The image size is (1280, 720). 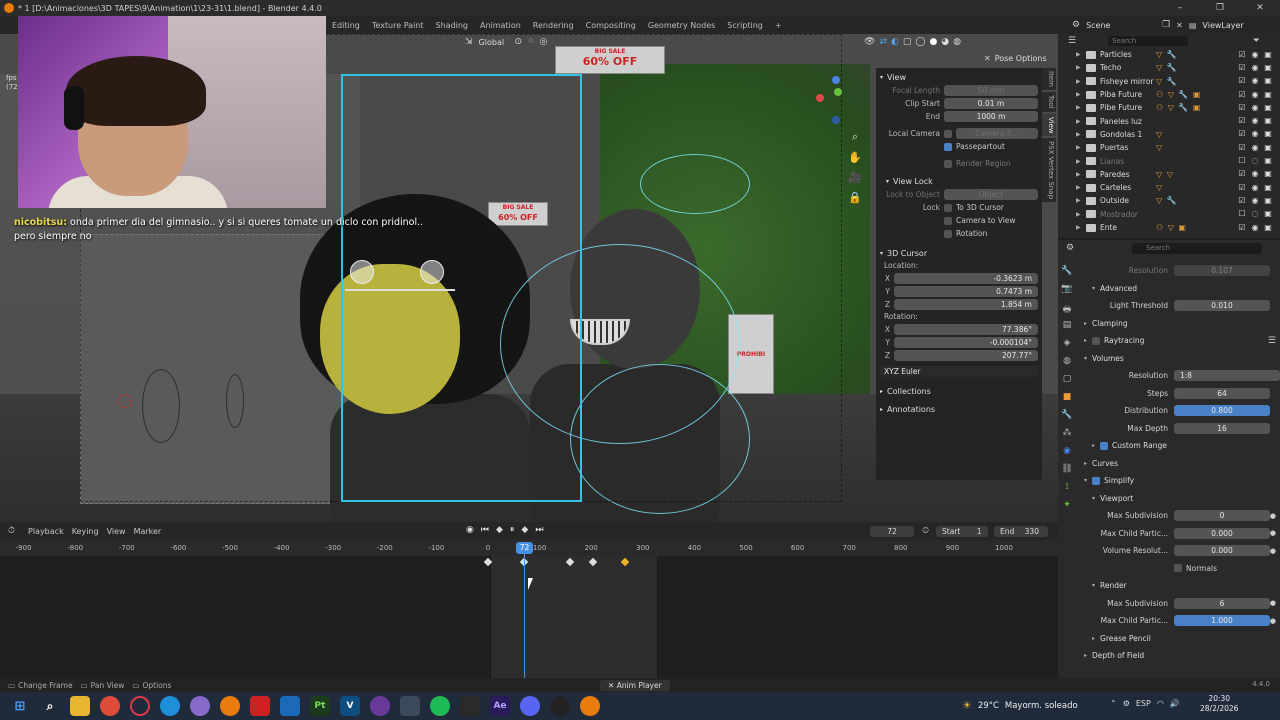 What do you see at coordinates (519, 42) in the screenshot?
I see `pivot-icon: ⊙` at bounding box center [519, 42].